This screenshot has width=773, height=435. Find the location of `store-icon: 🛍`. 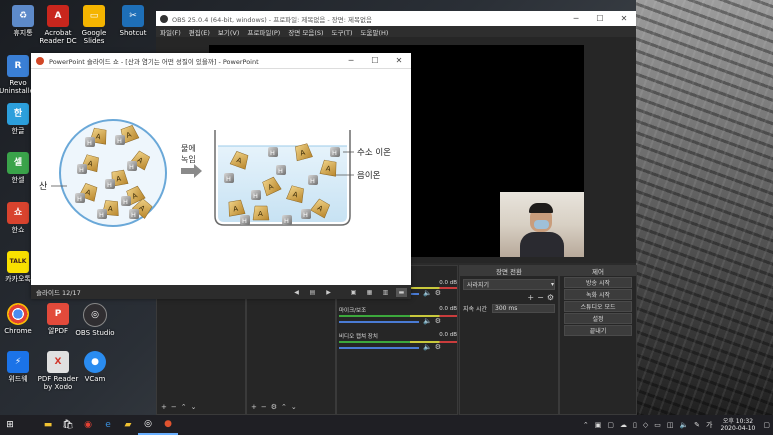

store-icon: 🛍 is located at coordinates (68, 425).